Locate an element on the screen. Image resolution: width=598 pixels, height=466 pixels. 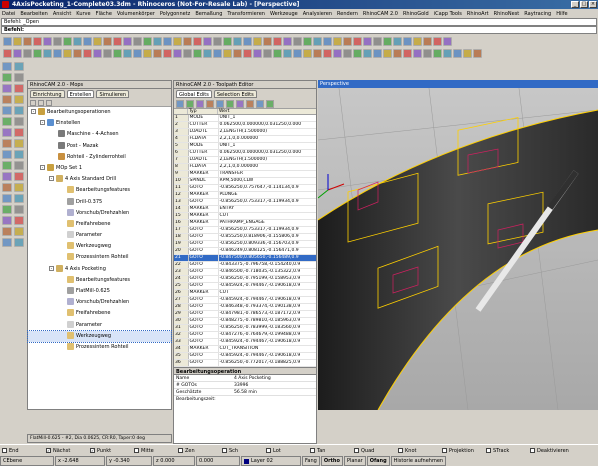
menu-item: Rendern is located at coordinates (347, 14).